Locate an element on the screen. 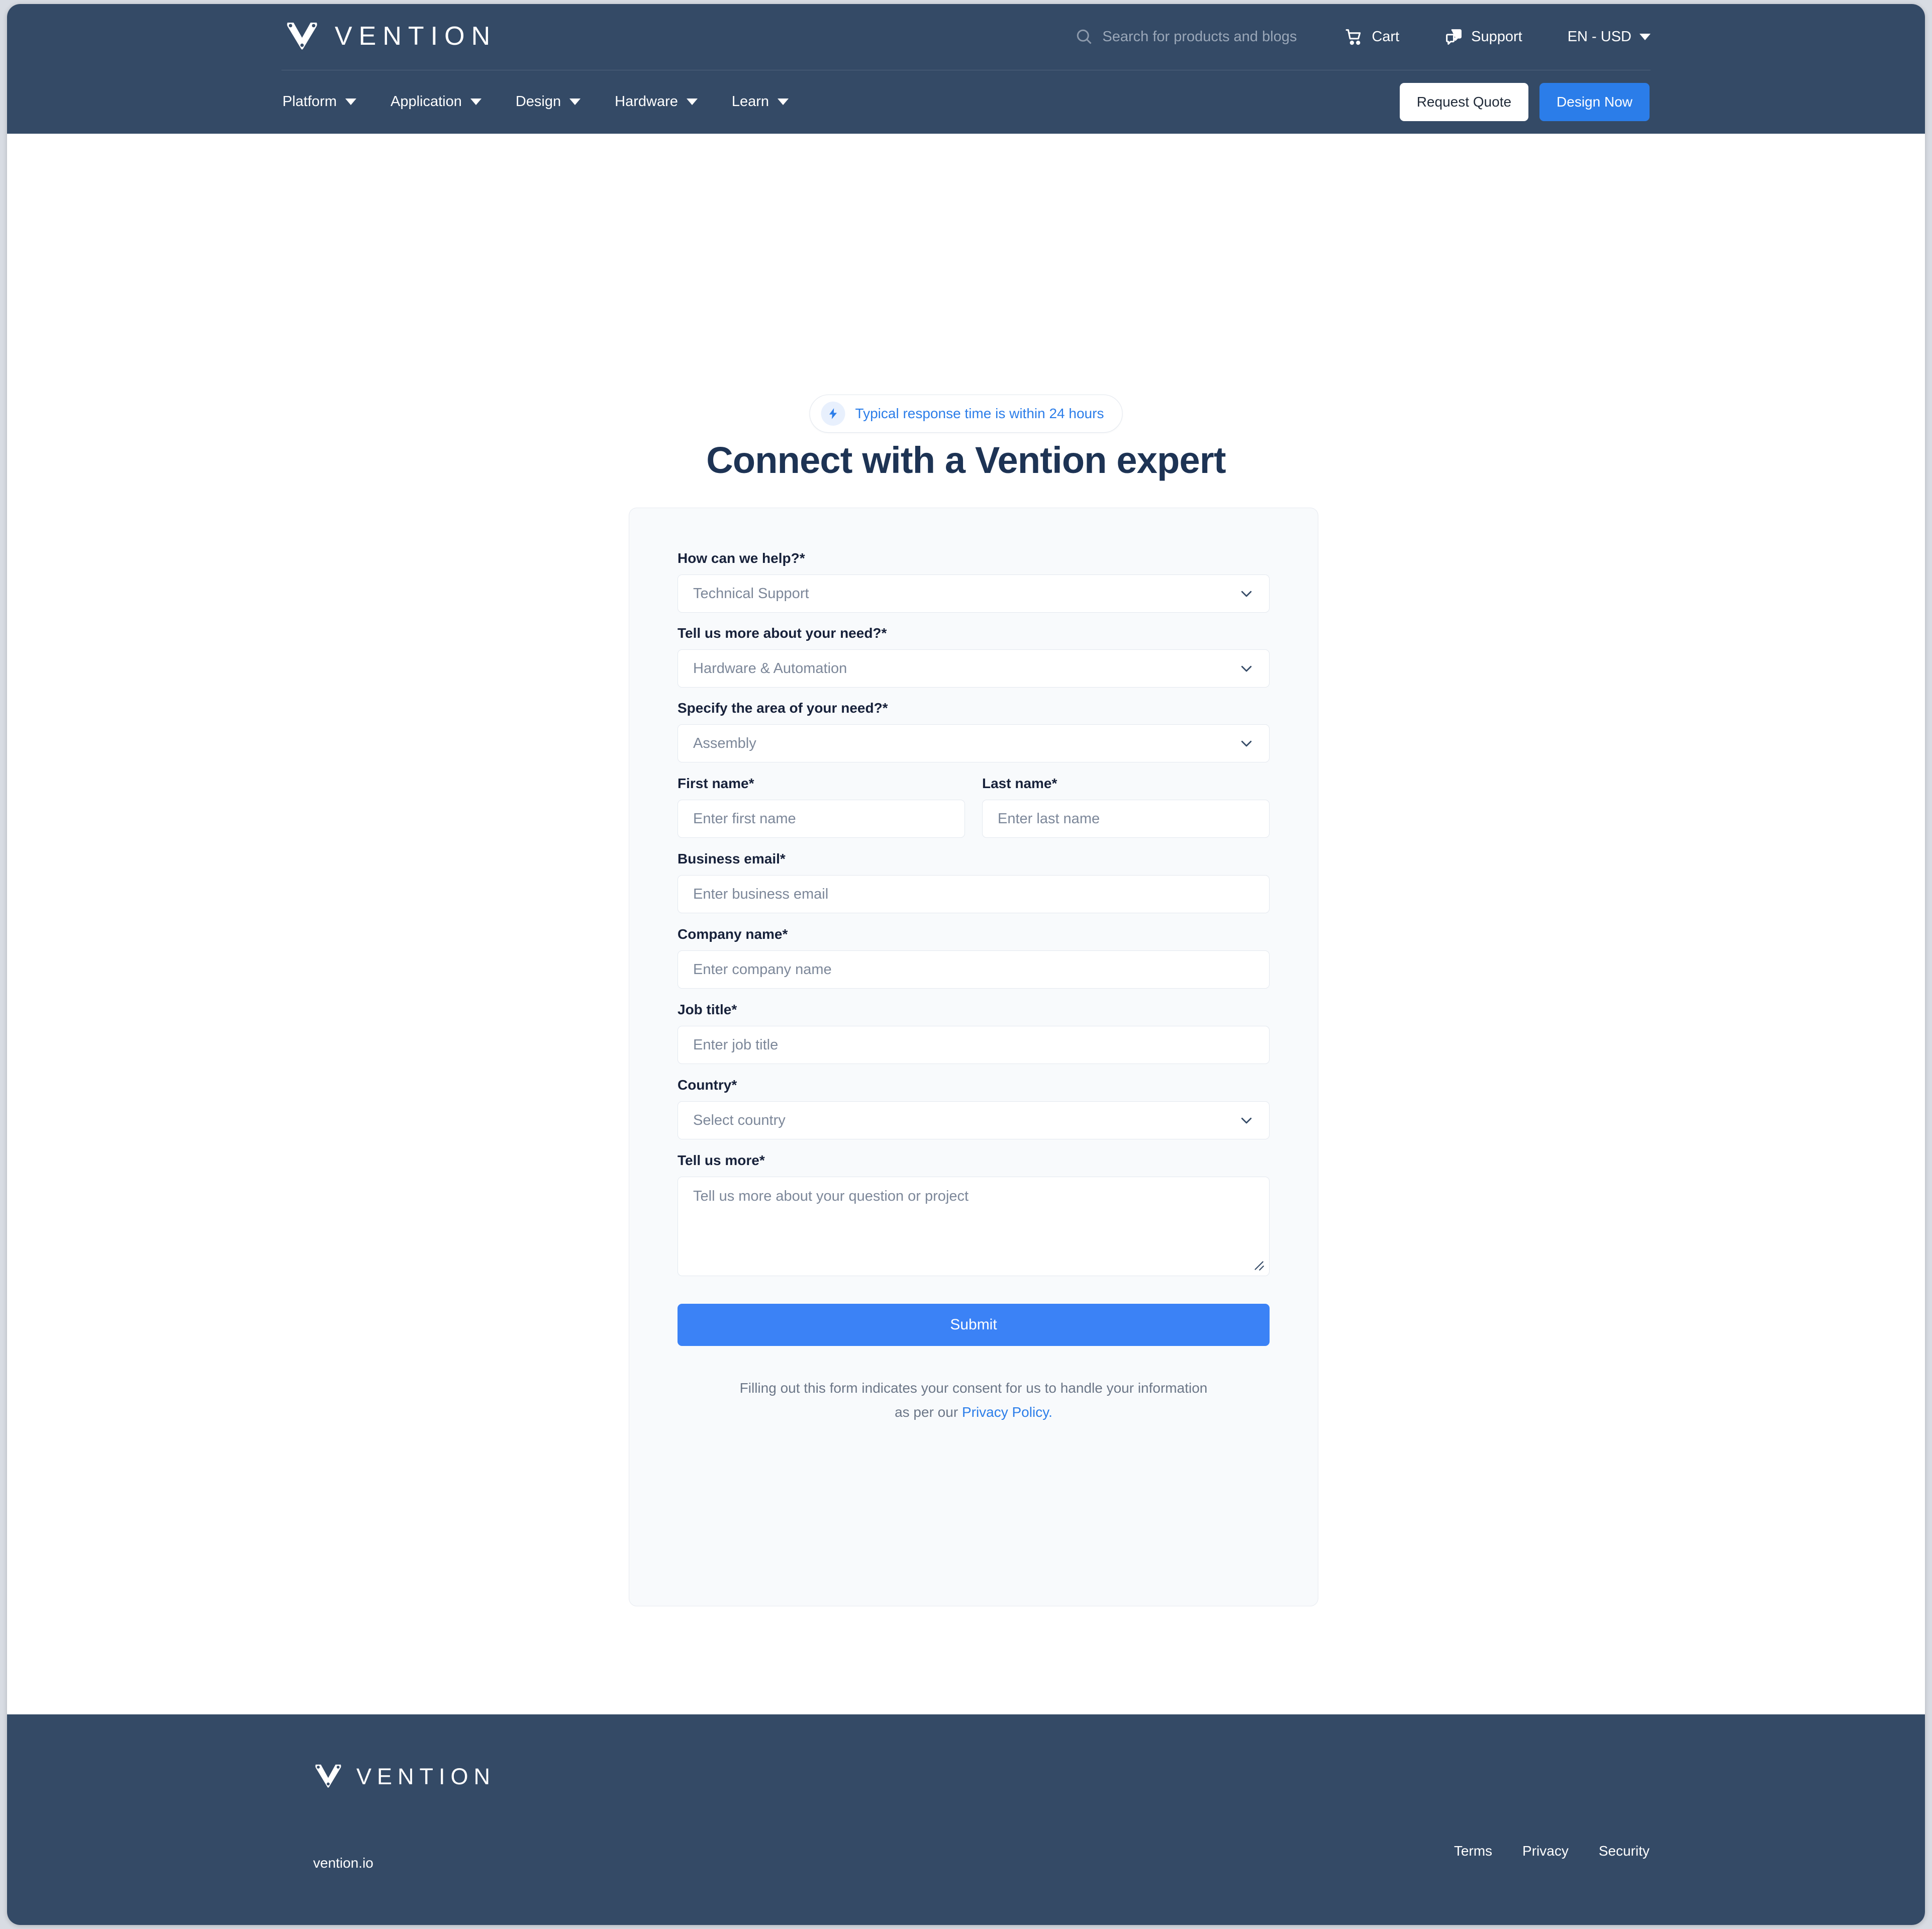  privacy-policy-link: Privacy Policy. is located at coordinates (1007, 1412).